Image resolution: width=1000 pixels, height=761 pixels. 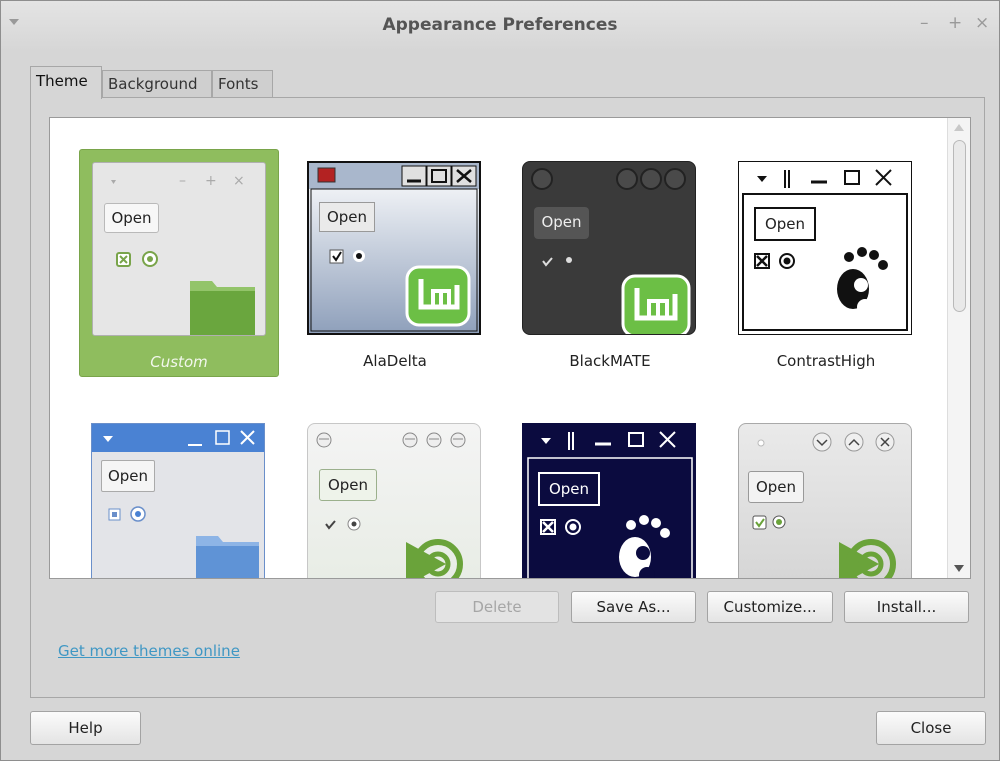 What do you see at coordinates (955, 23) in the screenshot?
I see `maximize-button: +` at bounding box center [955, 23].